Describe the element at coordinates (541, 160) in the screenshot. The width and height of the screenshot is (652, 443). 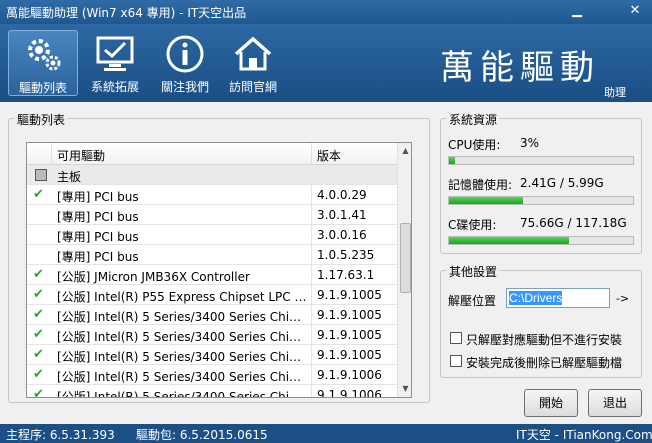
I see `cpu-progress` at that location.